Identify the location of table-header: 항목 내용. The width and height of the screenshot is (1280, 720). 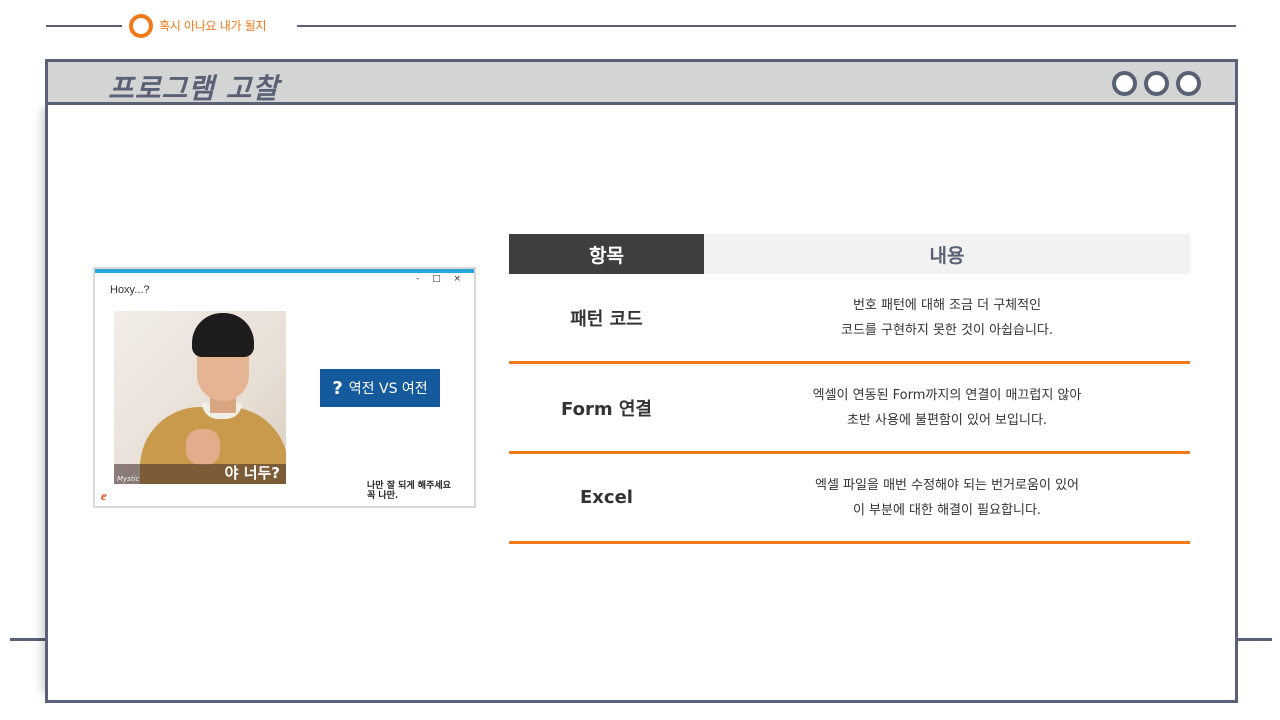
(849, 254).